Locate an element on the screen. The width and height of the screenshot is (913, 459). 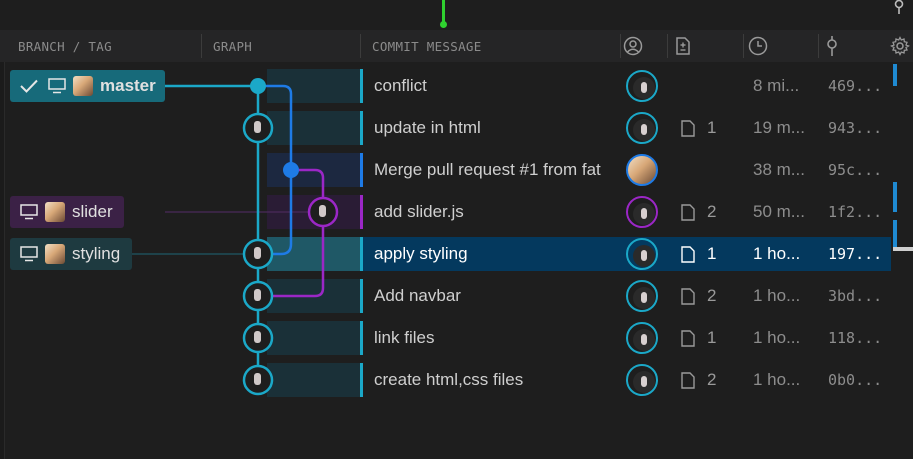
commit-message: add slider.js is located at coordinates (419, 211).